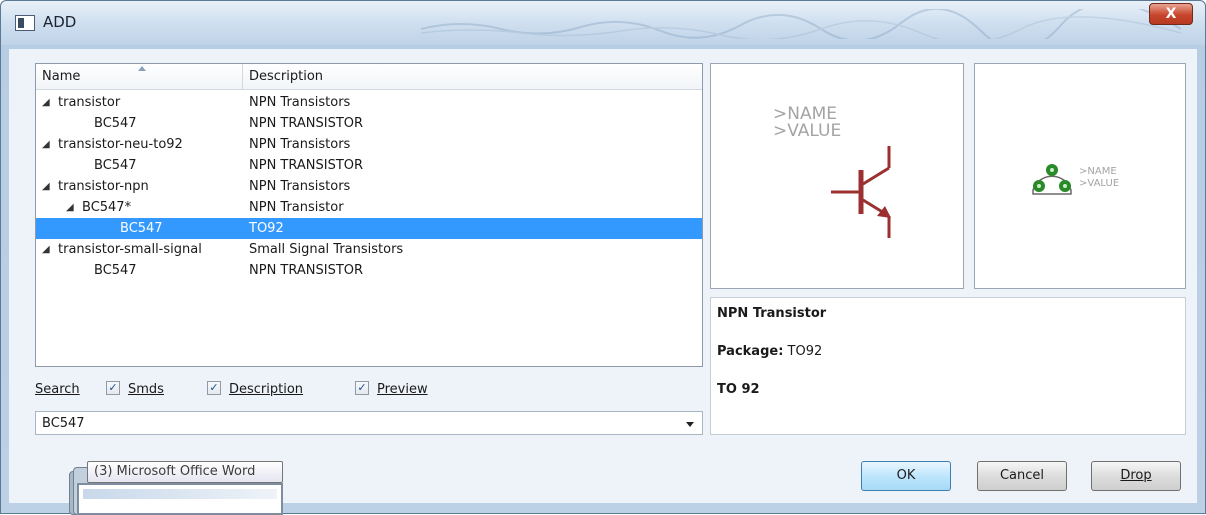 Image resolution: width=1206 pixels, height=515 pixels. What do you see at coordinates (1022, 476) in the screenshot?
I see `cancel-button: Cancel` at bounding box center [1022, 476].